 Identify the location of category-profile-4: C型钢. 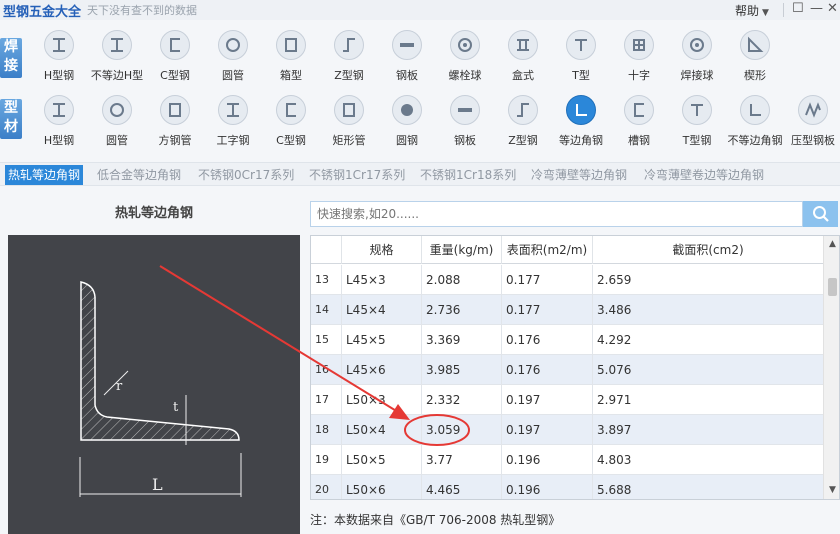
(291, 117).